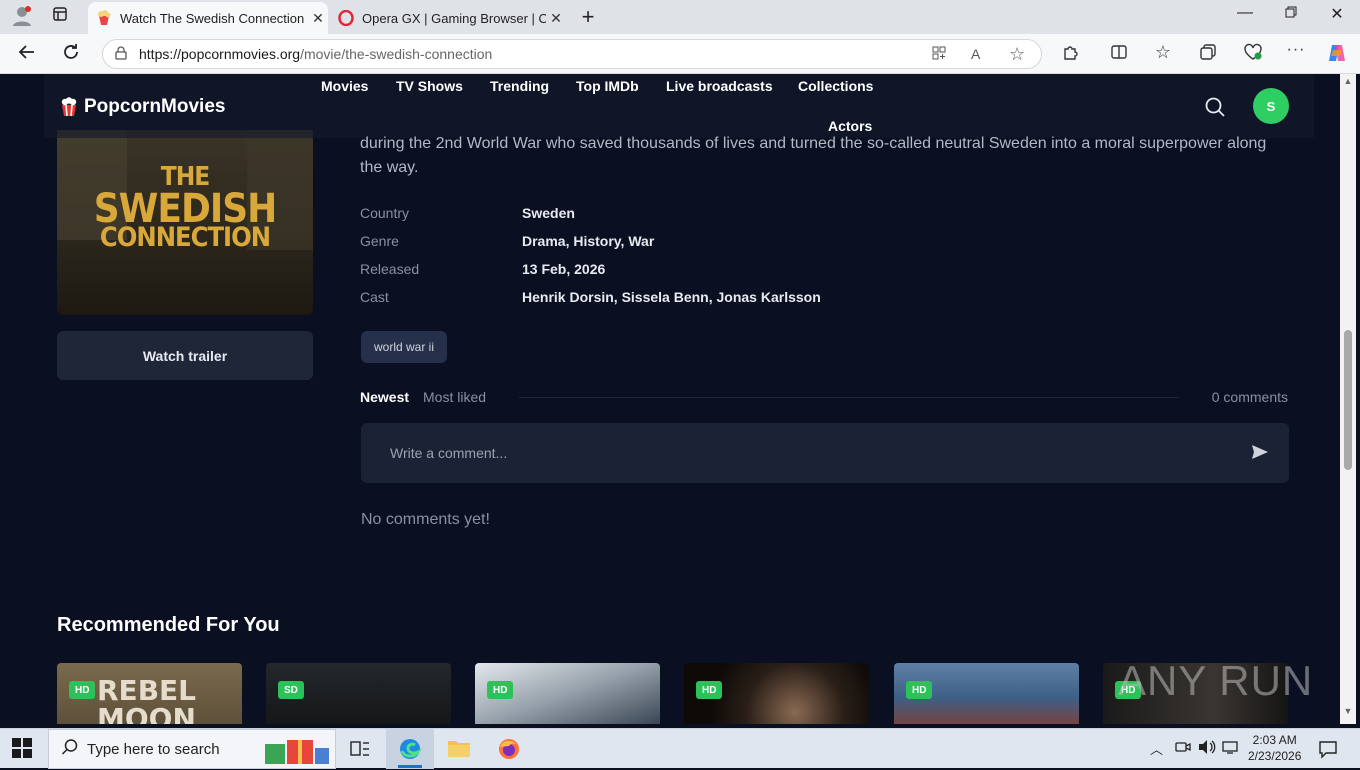 The width and height of the screenshot is (1360, 770). Describe the element at coordinates (1187, 751) in the screenshot. I see `meet-now-icon` at that location.